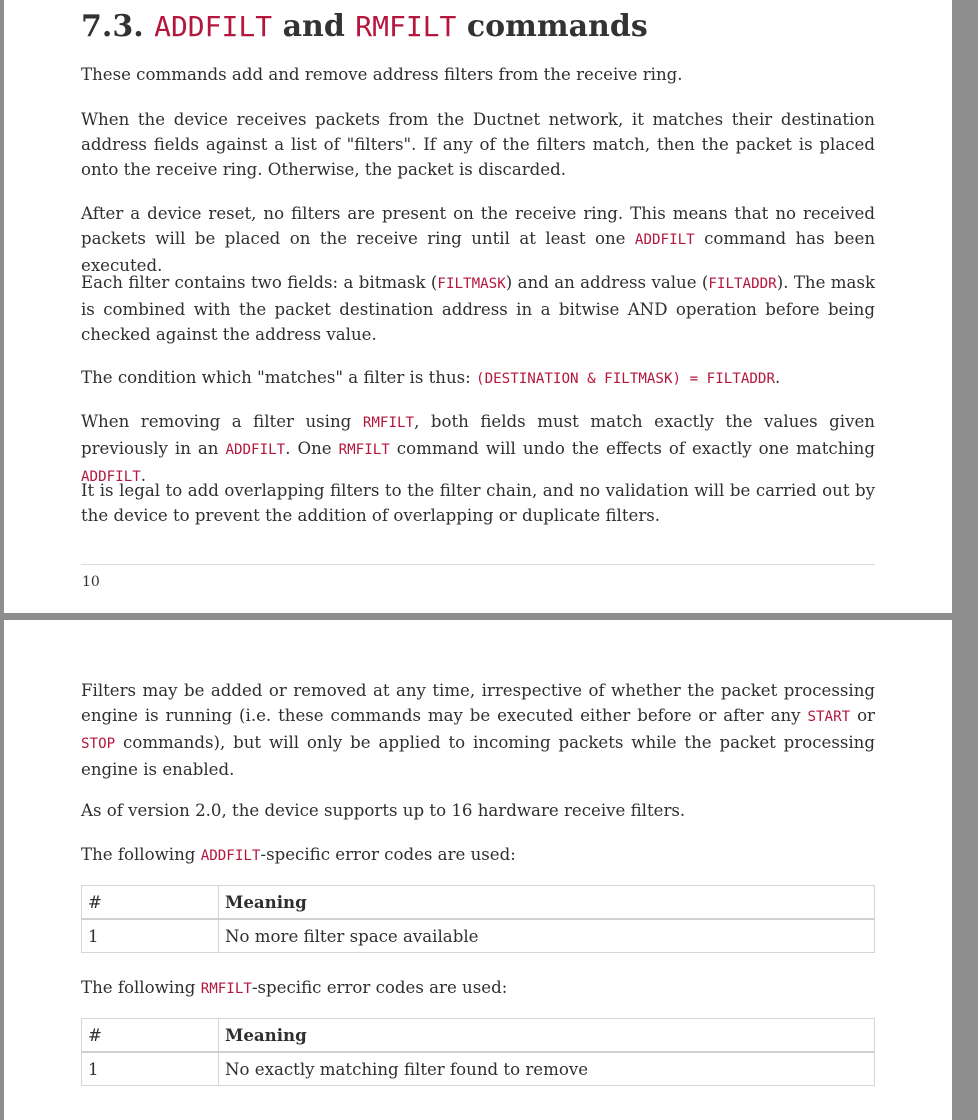 The width and height of the screenshot is (978, 1120). What do you see at coordinates (406, 26) in the screenshot?
I see `heading-cmd-rmfilt: RMFILT` at bounding box center [406, 26].